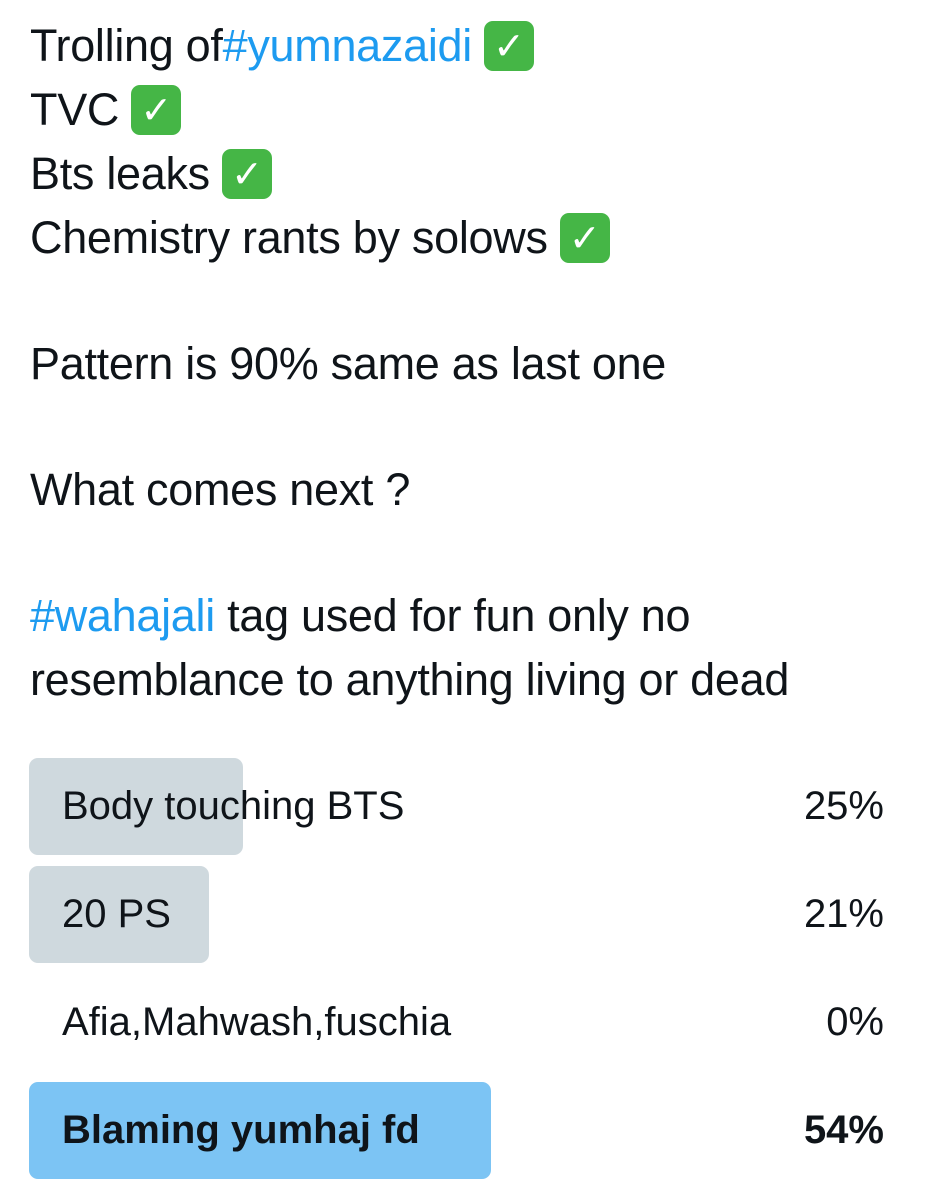 Image resolution: width=952 pixels, height=1199 pixels. Describe the element at coordinates (475, 110) in the screenshot. I see `tweet-line-tvc: TVC ✓` at that location.